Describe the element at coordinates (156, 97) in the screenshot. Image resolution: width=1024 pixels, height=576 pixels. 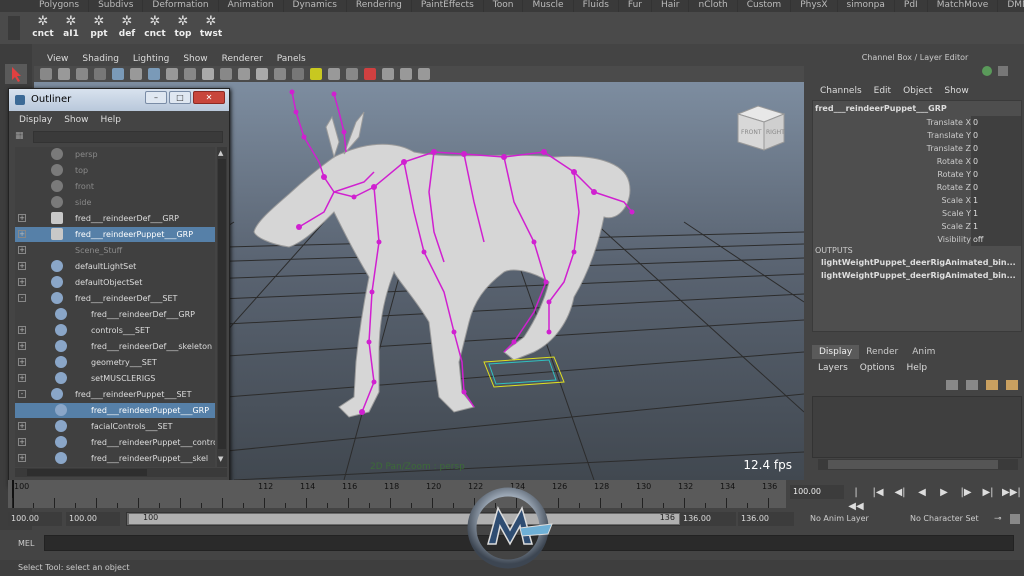
I see `minimize-button: –` at that location.